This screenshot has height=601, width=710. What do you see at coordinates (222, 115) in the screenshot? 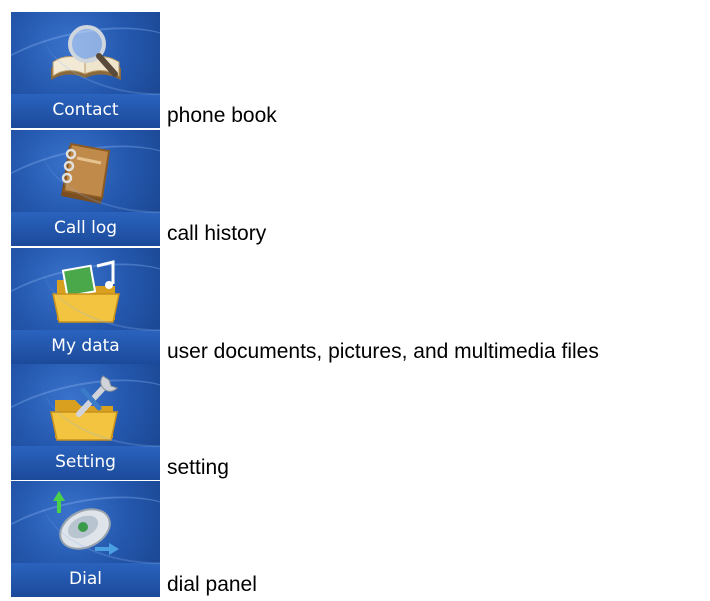
I see `contact-description: phone book` at bounding box center [222, 115].